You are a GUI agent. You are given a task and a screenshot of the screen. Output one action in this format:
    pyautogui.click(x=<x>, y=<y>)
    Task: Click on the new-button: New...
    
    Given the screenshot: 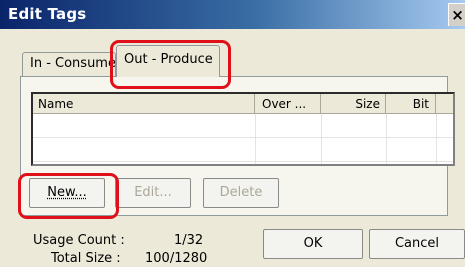 What is the action you would take?
    pyautogui.click(x=67, y=193)
    